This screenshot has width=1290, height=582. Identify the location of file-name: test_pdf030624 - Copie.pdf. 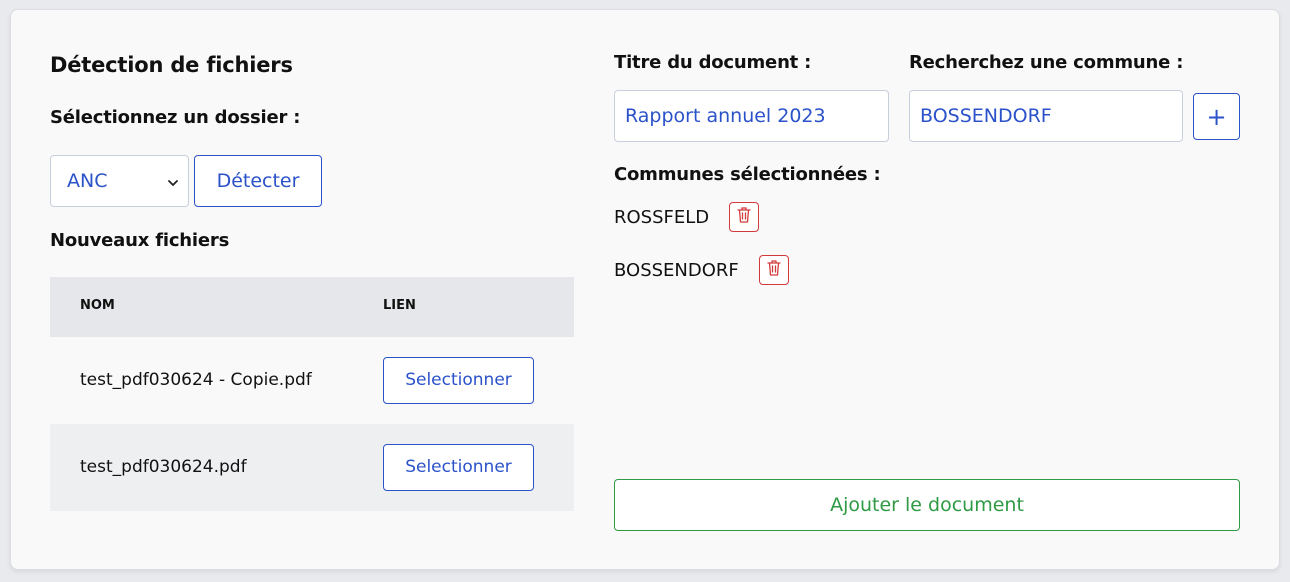
(196, 380).